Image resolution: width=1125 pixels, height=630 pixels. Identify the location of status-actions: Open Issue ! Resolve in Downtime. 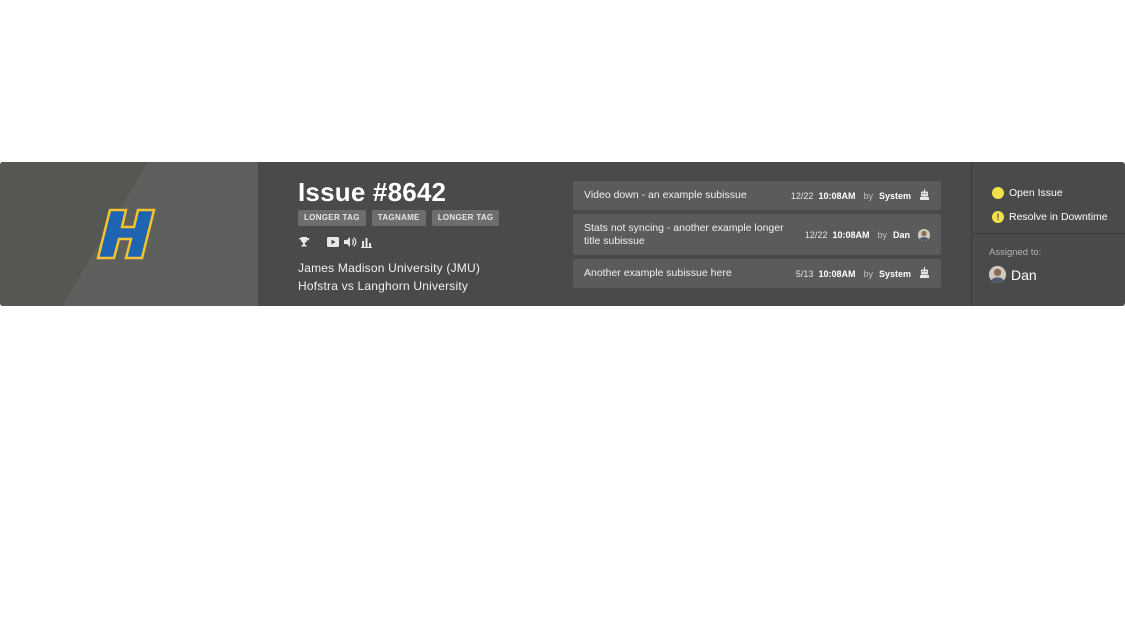
(1050, 205).